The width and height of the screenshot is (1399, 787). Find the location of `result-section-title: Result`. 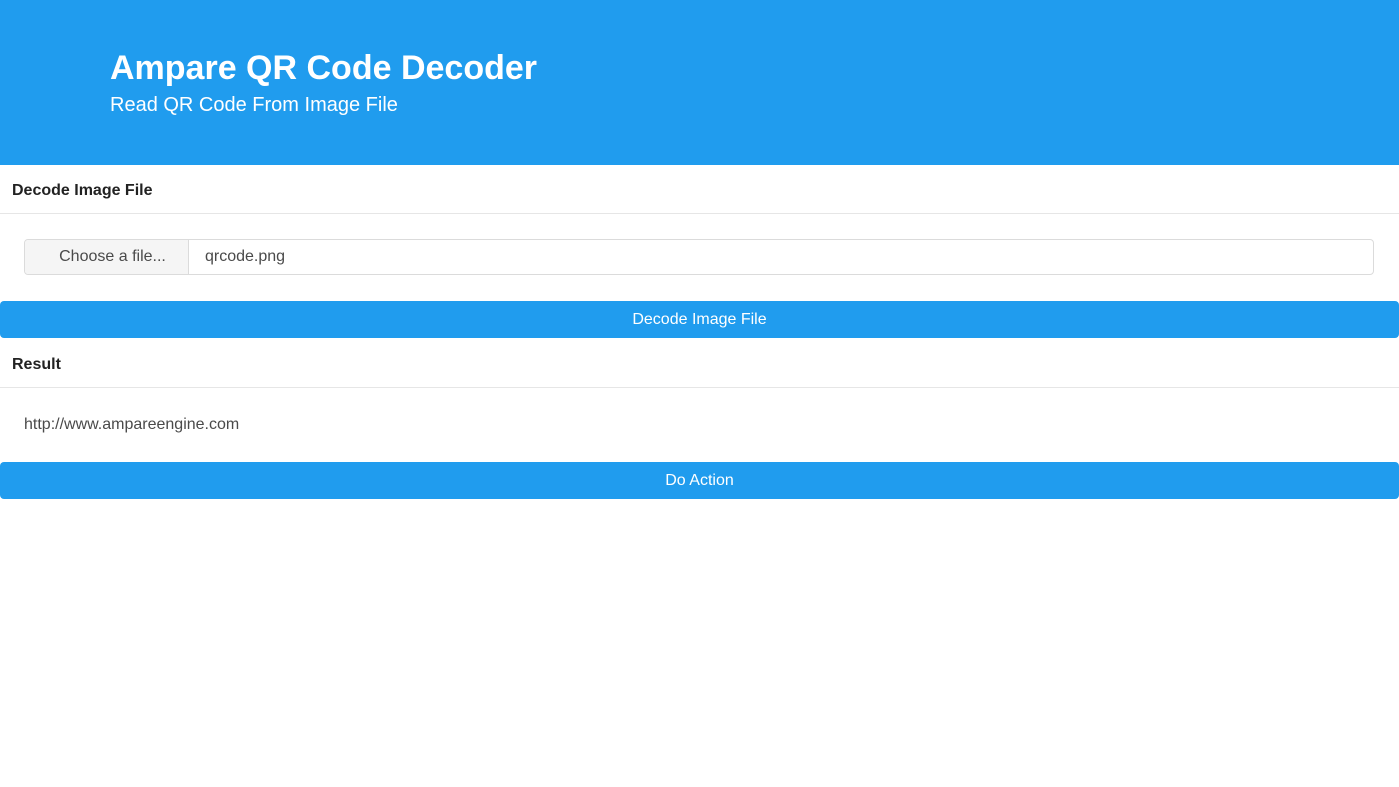

result-section-title: Result is located at coordinates (36, 364).